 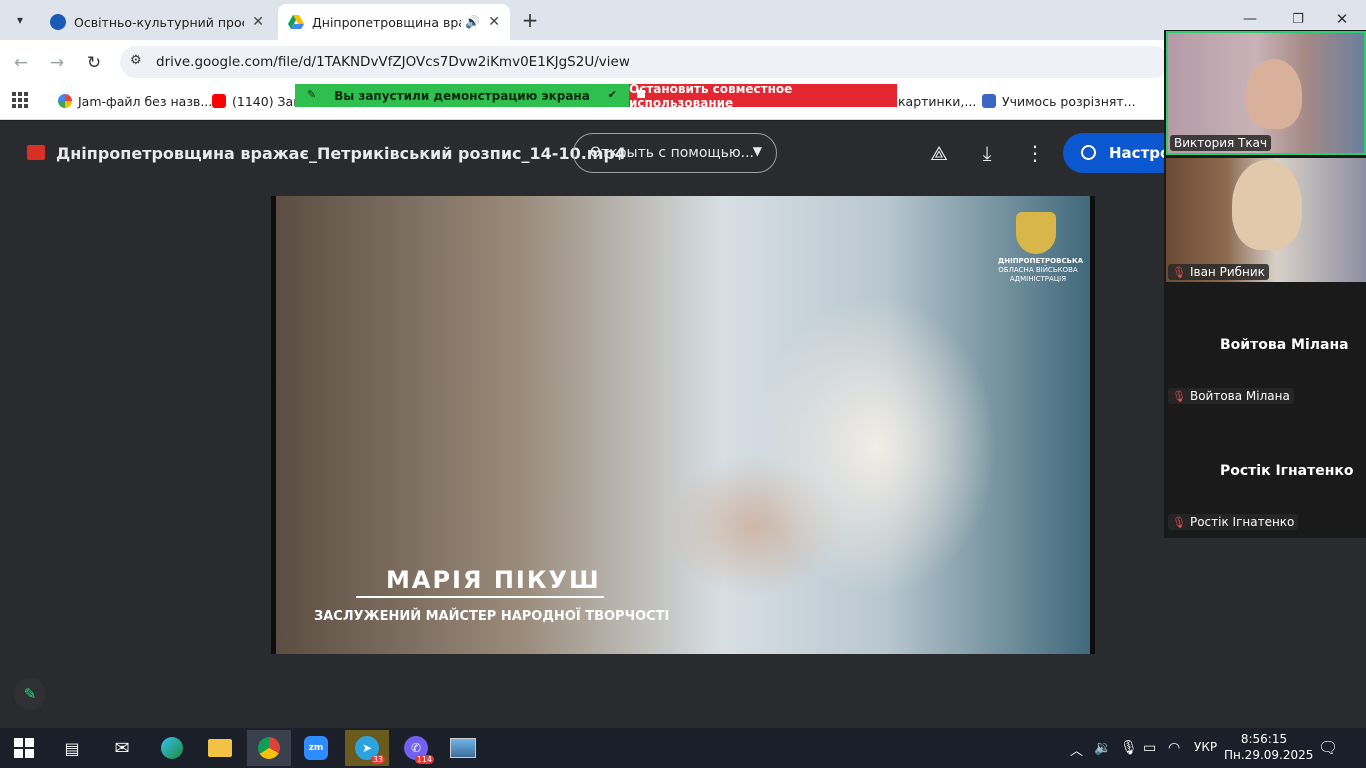 I want to click on participant-tile-milana: Войтова Мілана 🎙 Войтова Мілана, so click(x=1266, y=346).